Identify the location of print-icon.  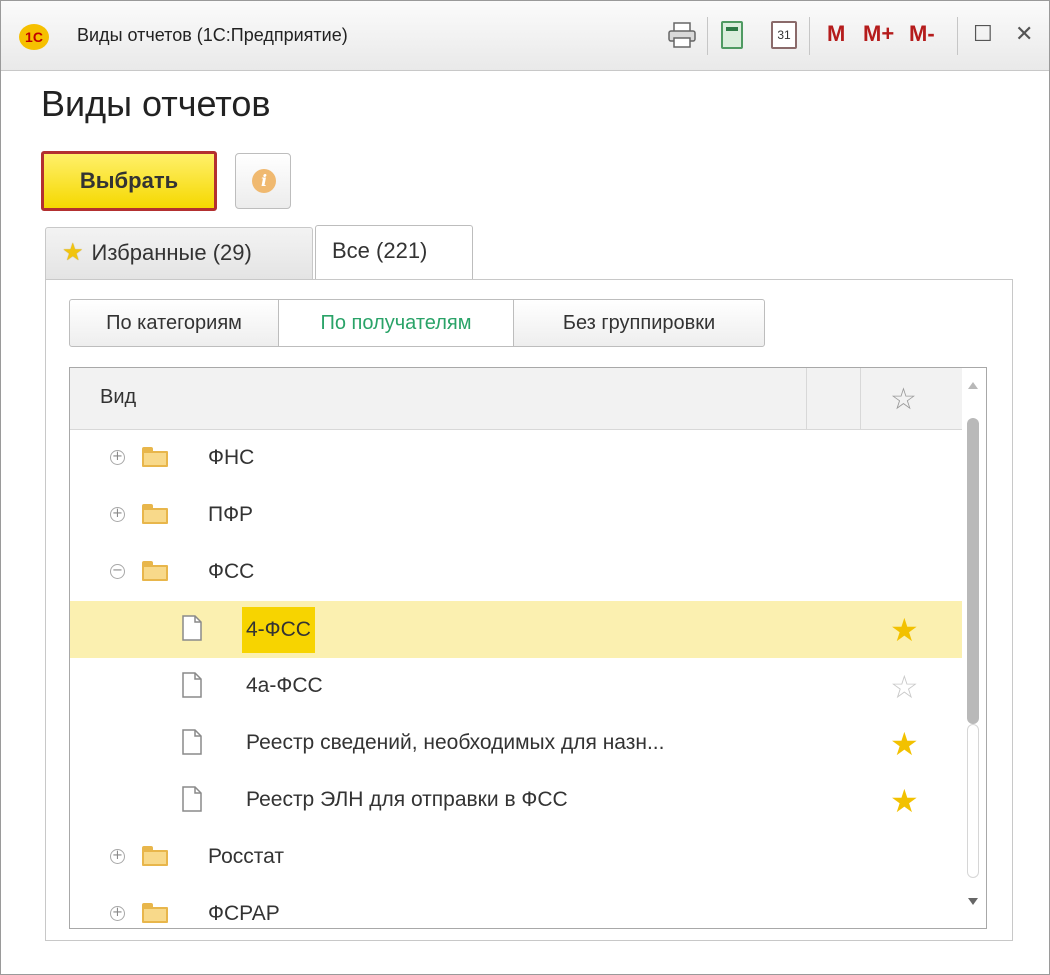
(682, 35).